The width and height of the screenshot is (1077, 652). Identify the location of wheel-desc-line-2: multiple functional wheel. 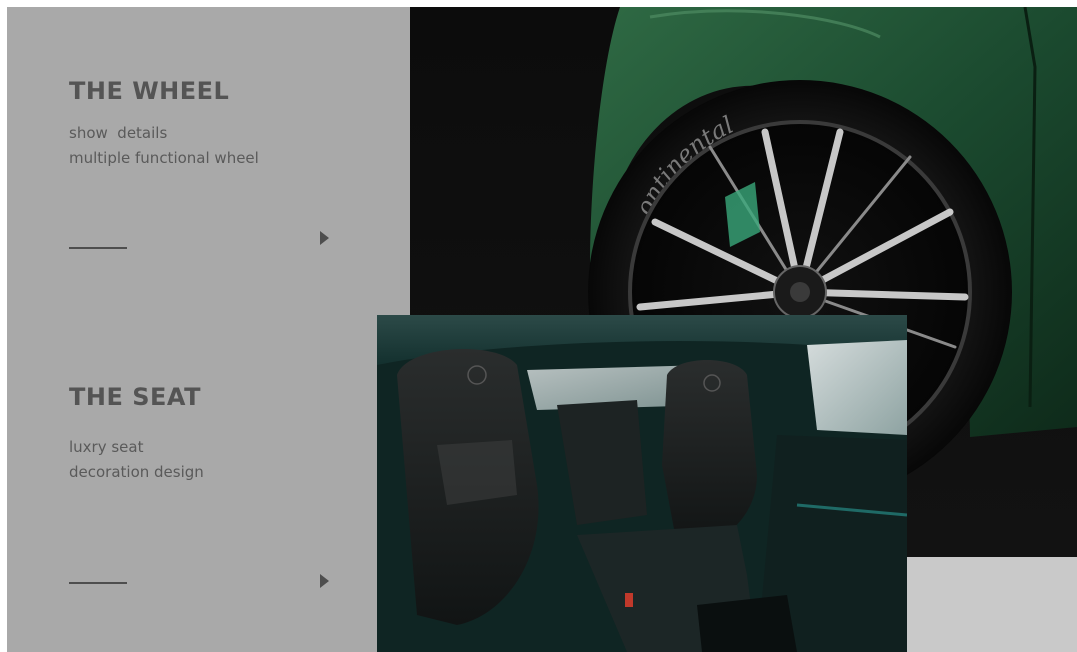
(164, 158).